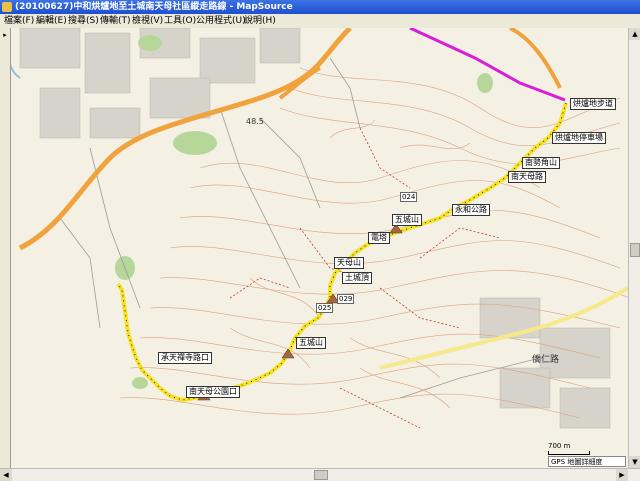  What do you see at coordinates (255, 121) in the screenshot?
I see `place-label: 48.5` at bounding box center [255, 121].